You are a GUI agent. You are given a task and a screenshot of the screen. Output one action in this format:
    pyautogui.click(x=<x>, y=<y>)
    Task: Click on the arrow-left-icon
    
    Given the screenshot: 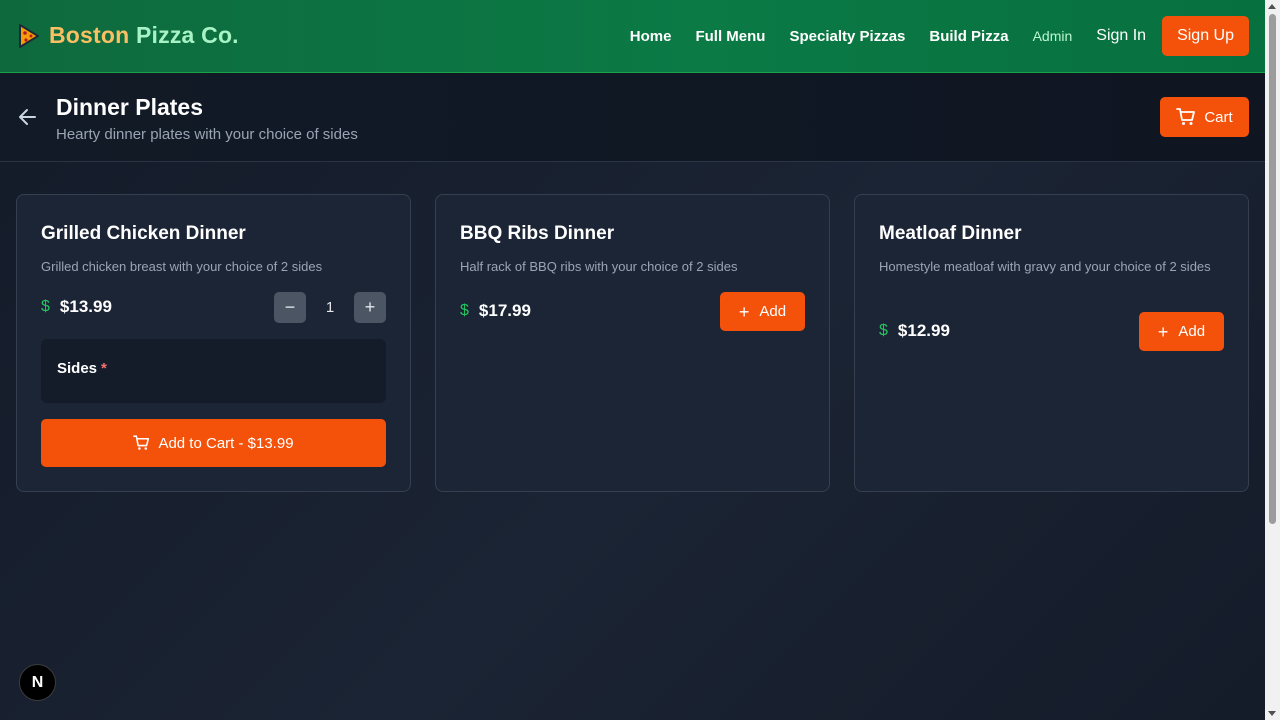 What is the action you would take?
    pyautogui.click(x=28, y=117)
    